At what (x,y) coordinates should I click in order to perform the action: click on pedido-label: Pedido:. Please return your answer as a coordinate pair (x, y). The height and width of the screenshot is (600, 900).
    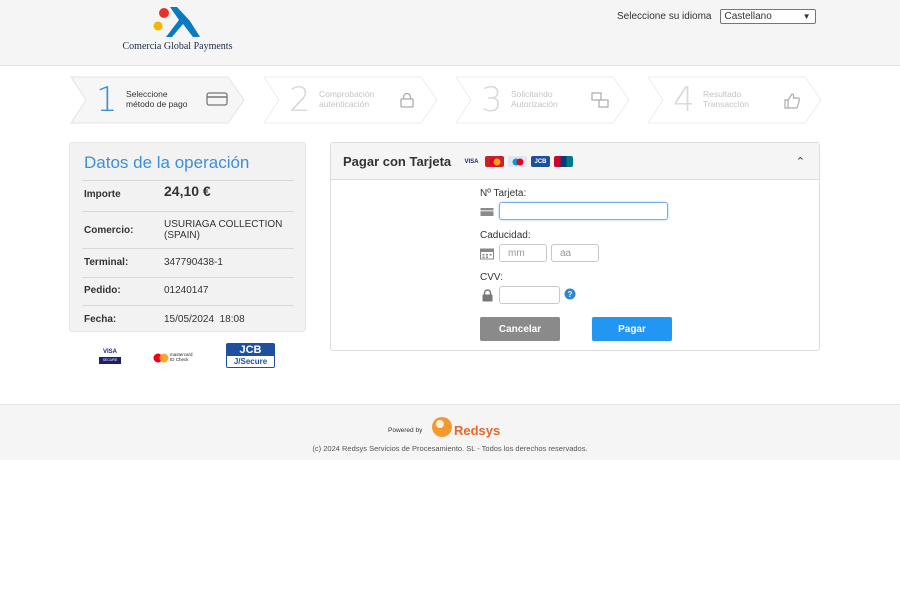
    Looking at the image, I should click on (102, 290).